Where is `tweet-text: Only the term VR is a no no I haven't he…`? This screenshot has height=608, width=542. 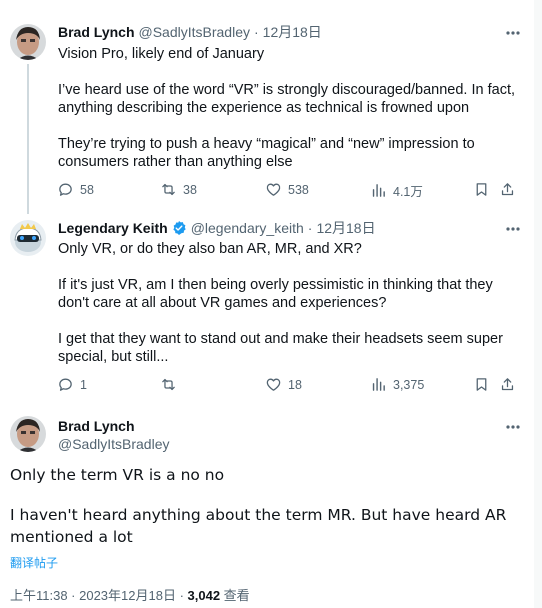 tweet-text: Only the term VR is a no no I haven't he… is located at coordinates (265, 506).